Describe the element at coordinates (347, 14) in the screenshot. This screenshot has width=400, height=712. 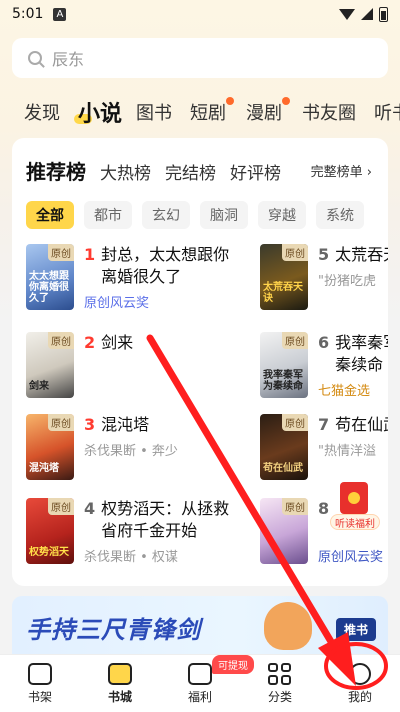
I see `wifi-icon` at that location.